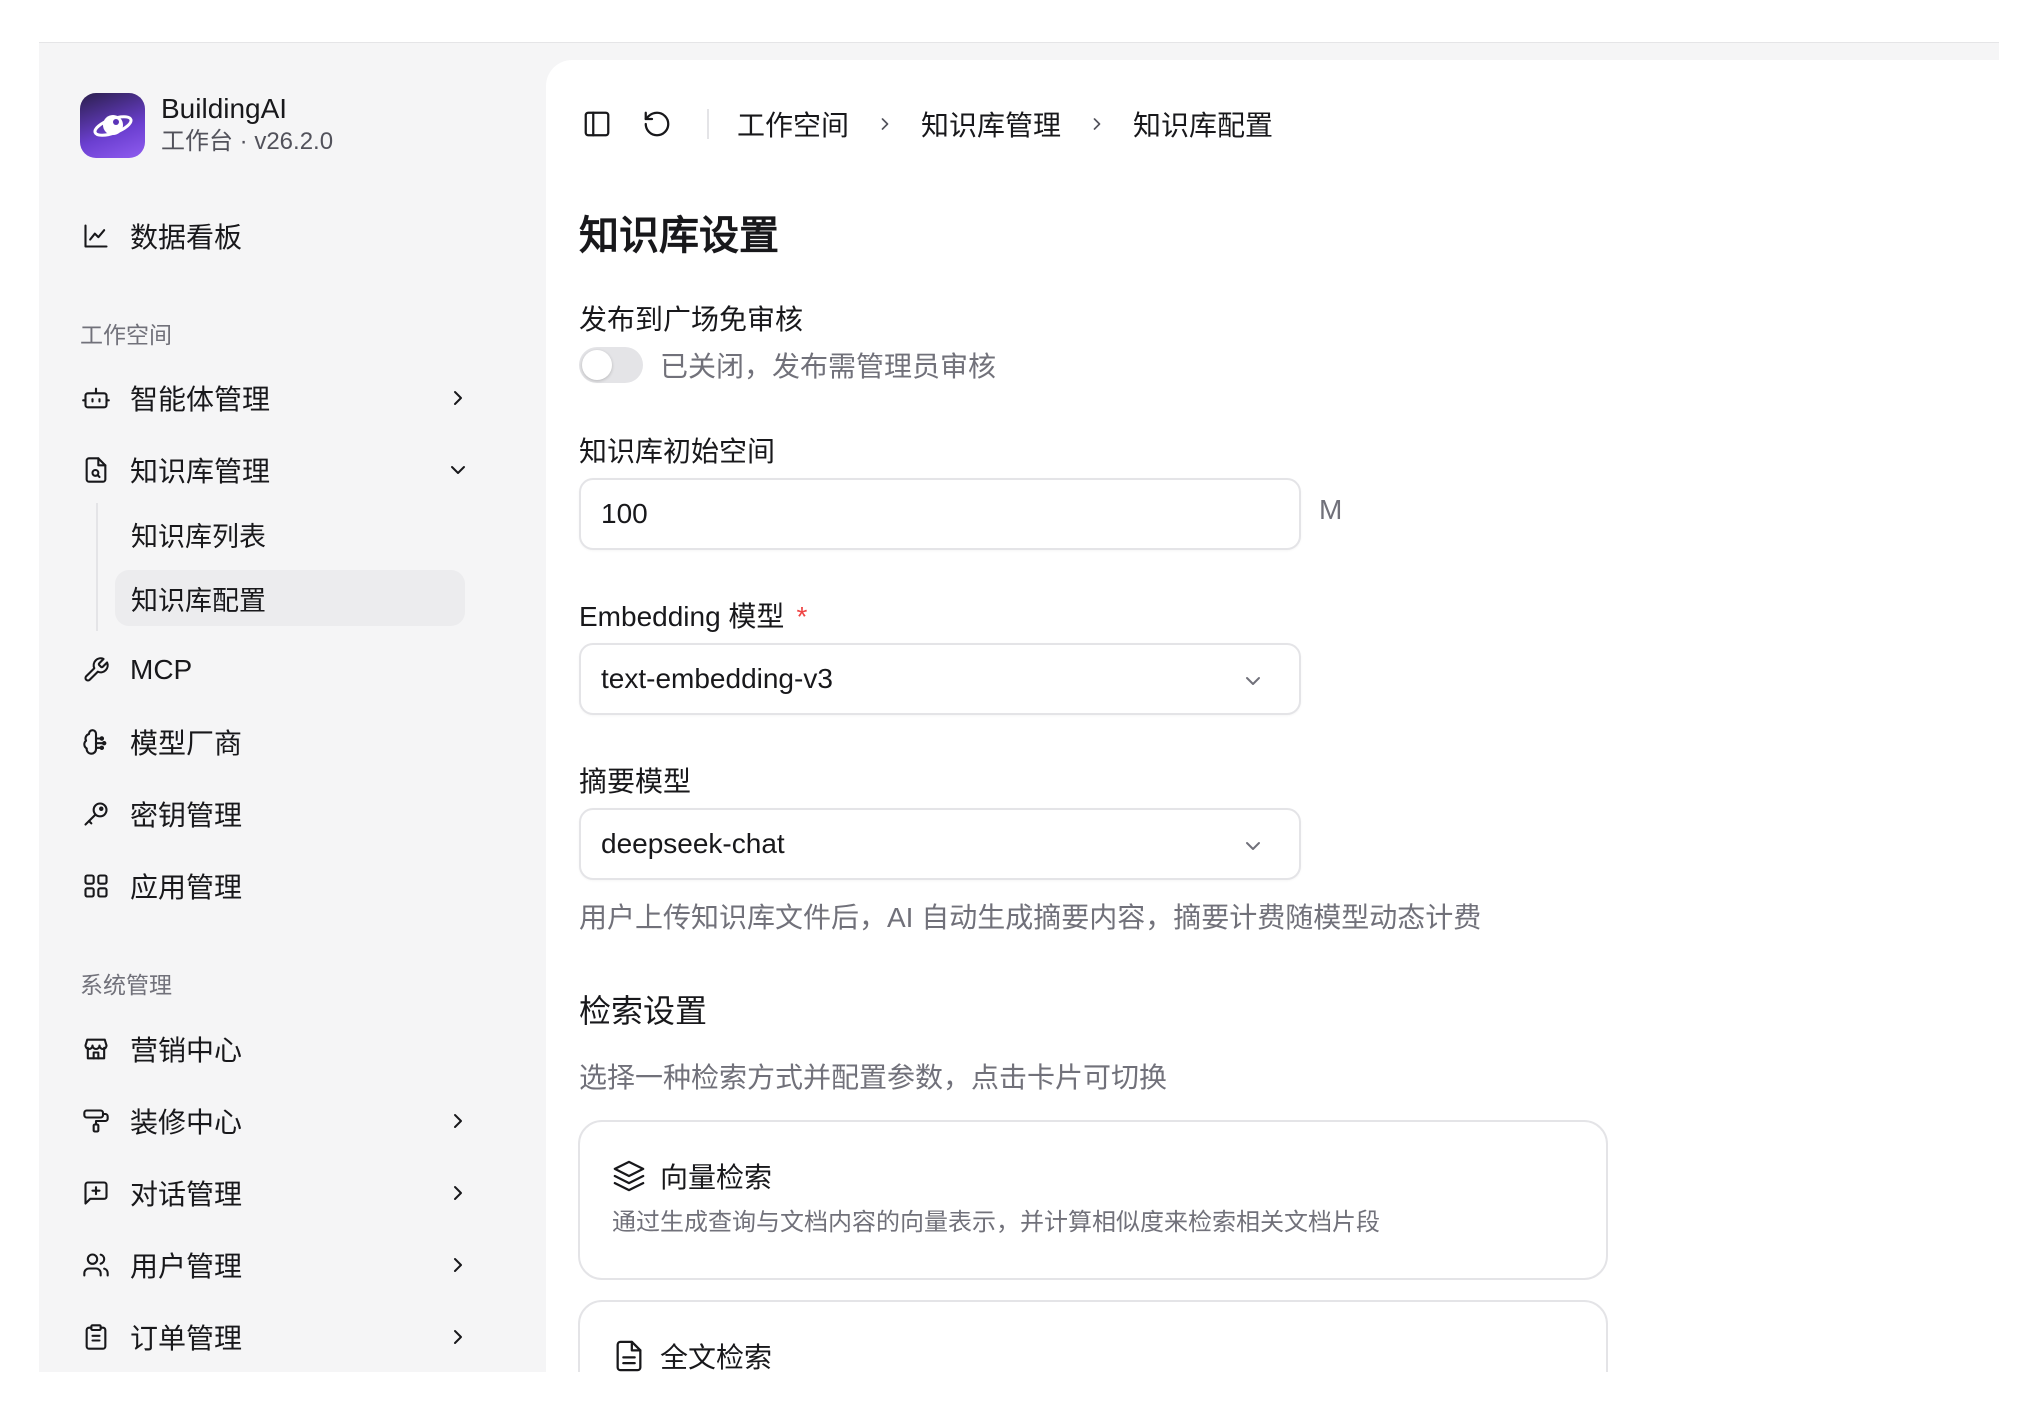  I want to click on store-icon, so click(96, 1049).